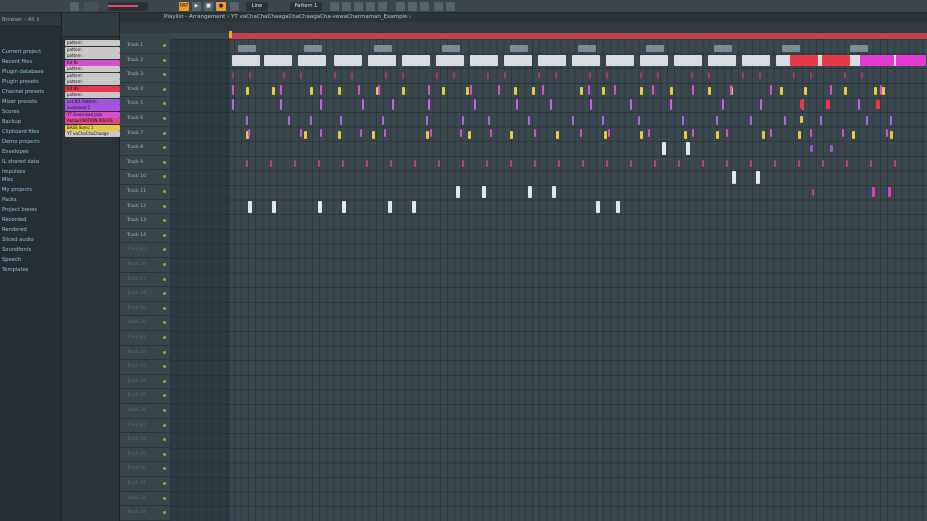 This screenshot has width=927, height=521. I want to click on track-header: Track 7, so click(145, 134).